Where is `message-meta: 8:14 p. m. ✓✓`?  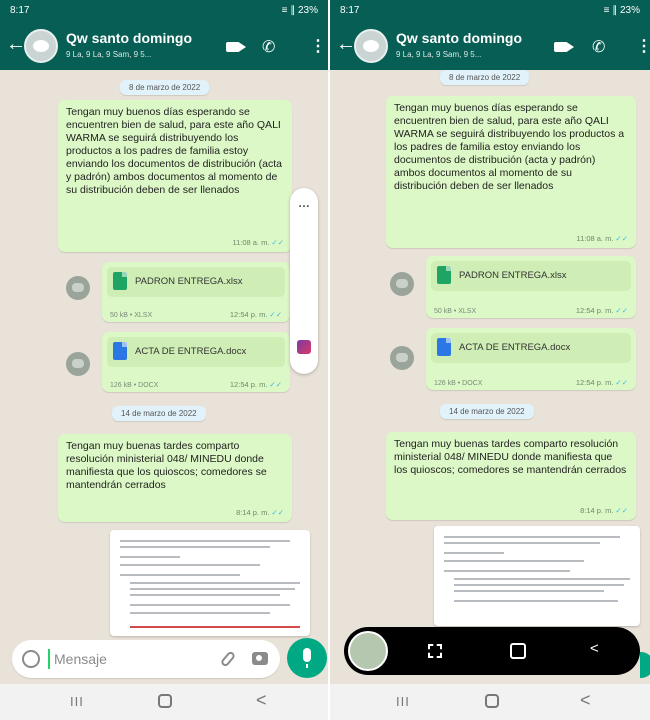
message-meta: 8:14 p. m. ✓✓ is located at coordinates (260, 512).